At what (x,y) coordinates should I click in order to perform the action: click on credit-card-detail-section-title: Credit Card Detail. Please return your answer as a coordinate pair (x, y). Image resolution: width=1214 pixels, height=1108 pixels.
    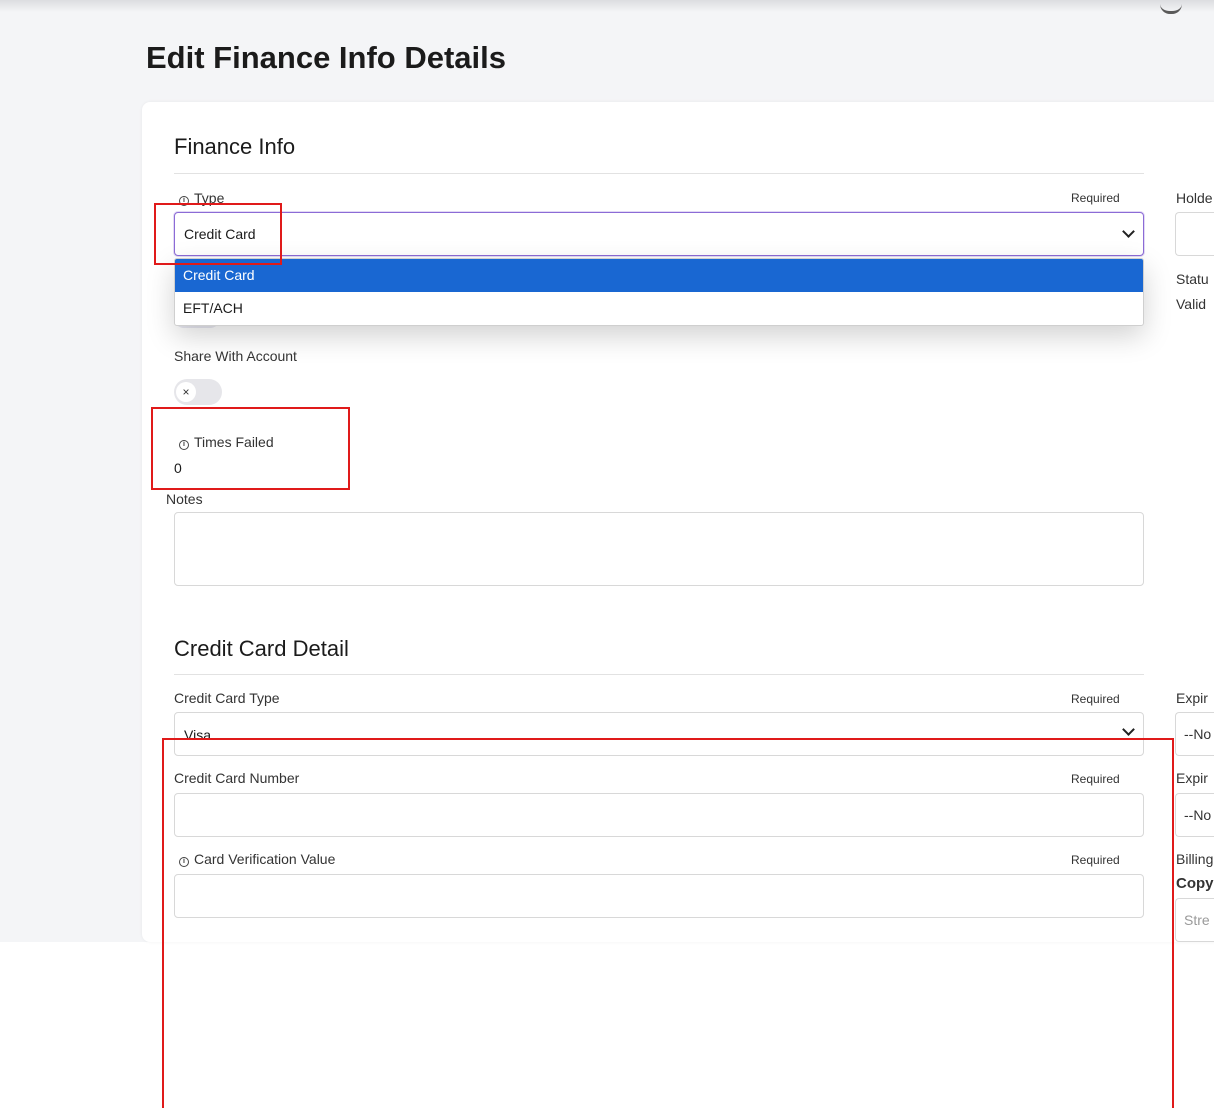
    Looking at the image, I should click on (261, 648).